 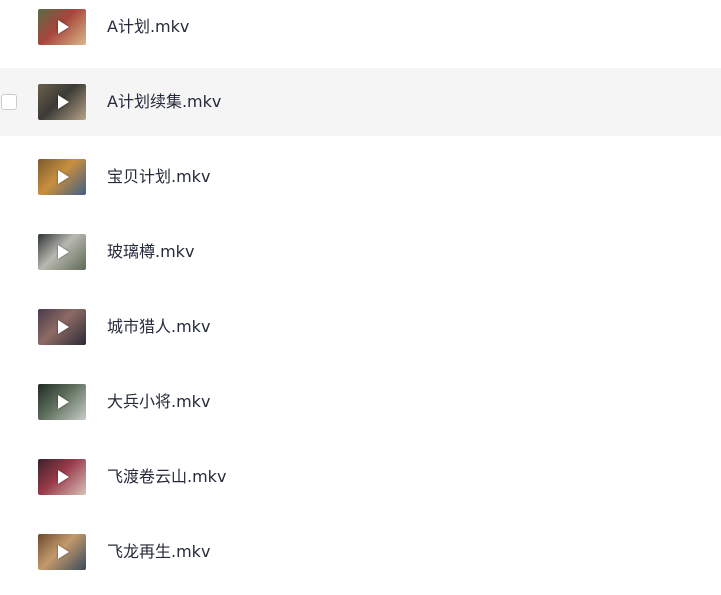 I want to click on file-name: A计划续集.mkv, so click(x=164, y=102).